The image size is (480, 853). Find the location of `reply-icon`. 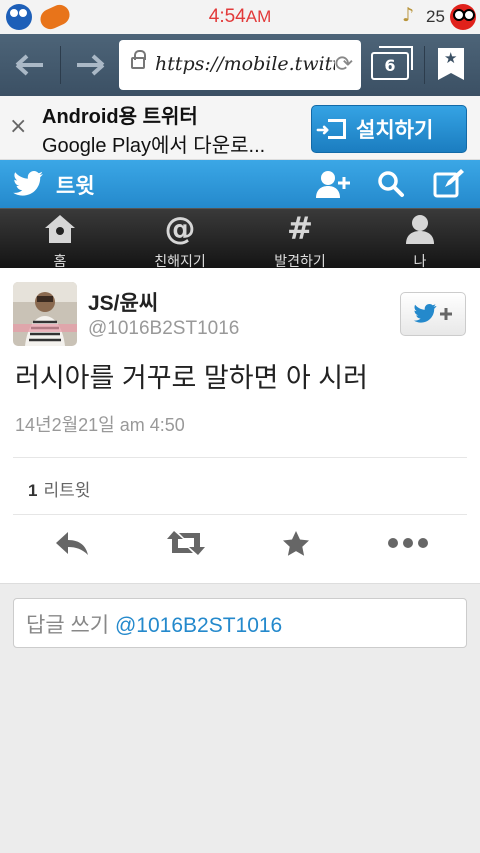

reply-icon is located at coordinates (72, 543).